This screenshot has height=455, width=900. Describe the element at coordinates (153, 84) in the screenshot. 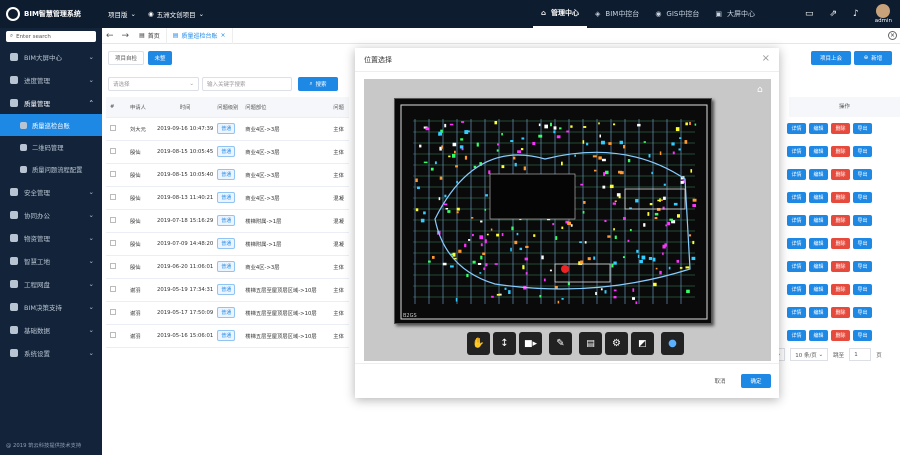

I see `status-select: 请选择 ⌄` at that location.